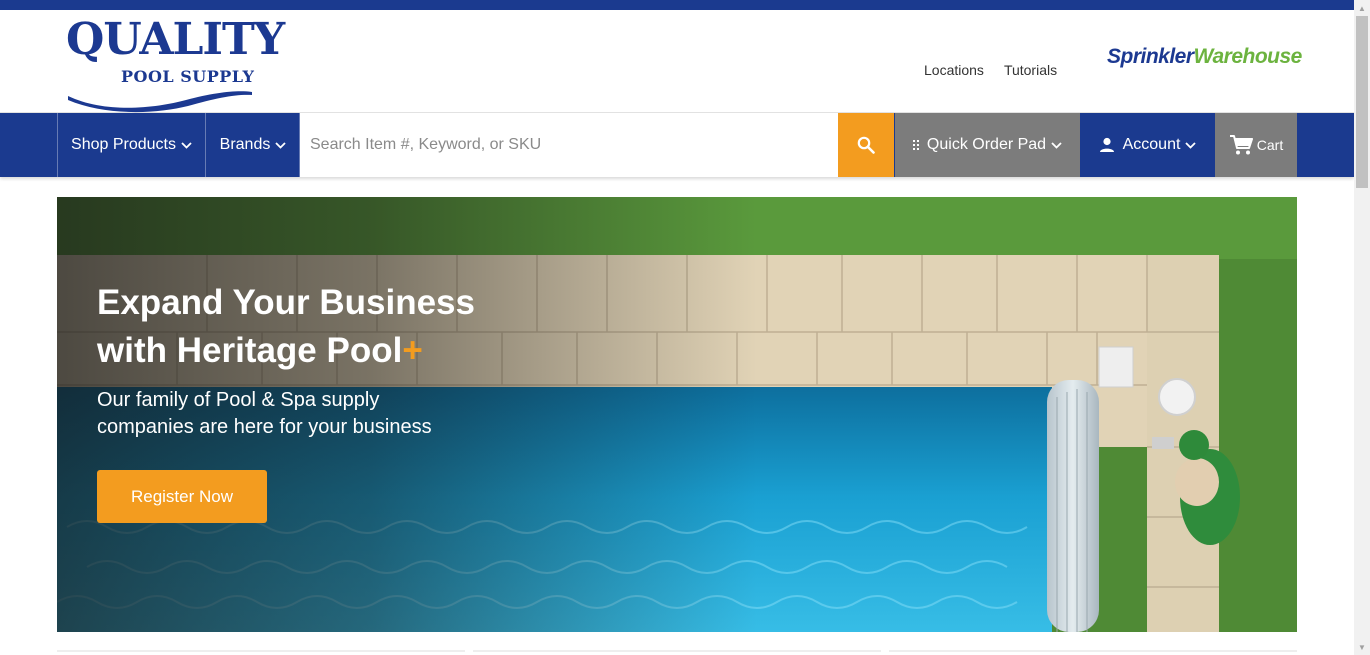 The width and height of the screenshot is (1370, 655). I want to click on account-label: Account, so click(1151, 144).